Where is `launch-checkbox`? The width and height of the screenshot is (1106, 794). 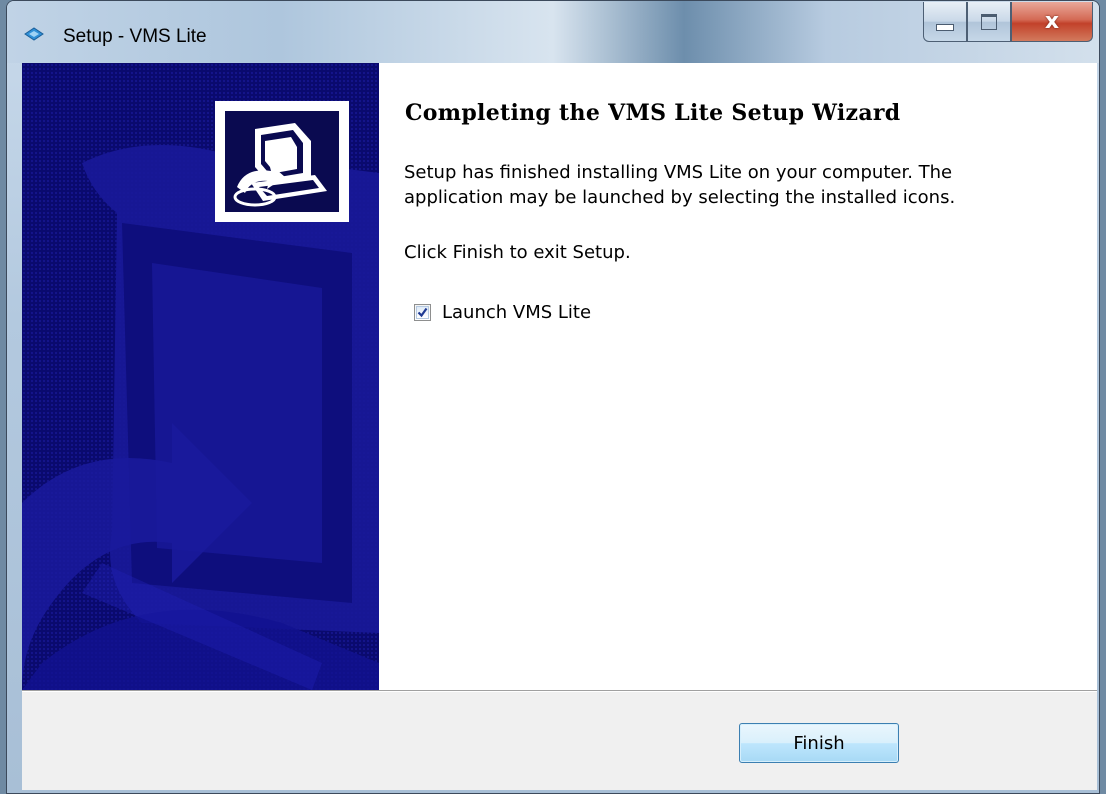
launch-checkbox is located at coordinates (422, 312).